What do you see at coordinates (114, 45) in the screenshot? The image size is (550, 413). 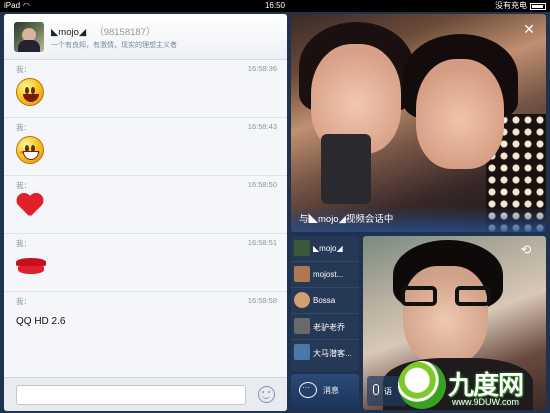 I see `contact-signature: 一个有良知，有激情，现实的理想主义者` at bounding box center [114, 45].